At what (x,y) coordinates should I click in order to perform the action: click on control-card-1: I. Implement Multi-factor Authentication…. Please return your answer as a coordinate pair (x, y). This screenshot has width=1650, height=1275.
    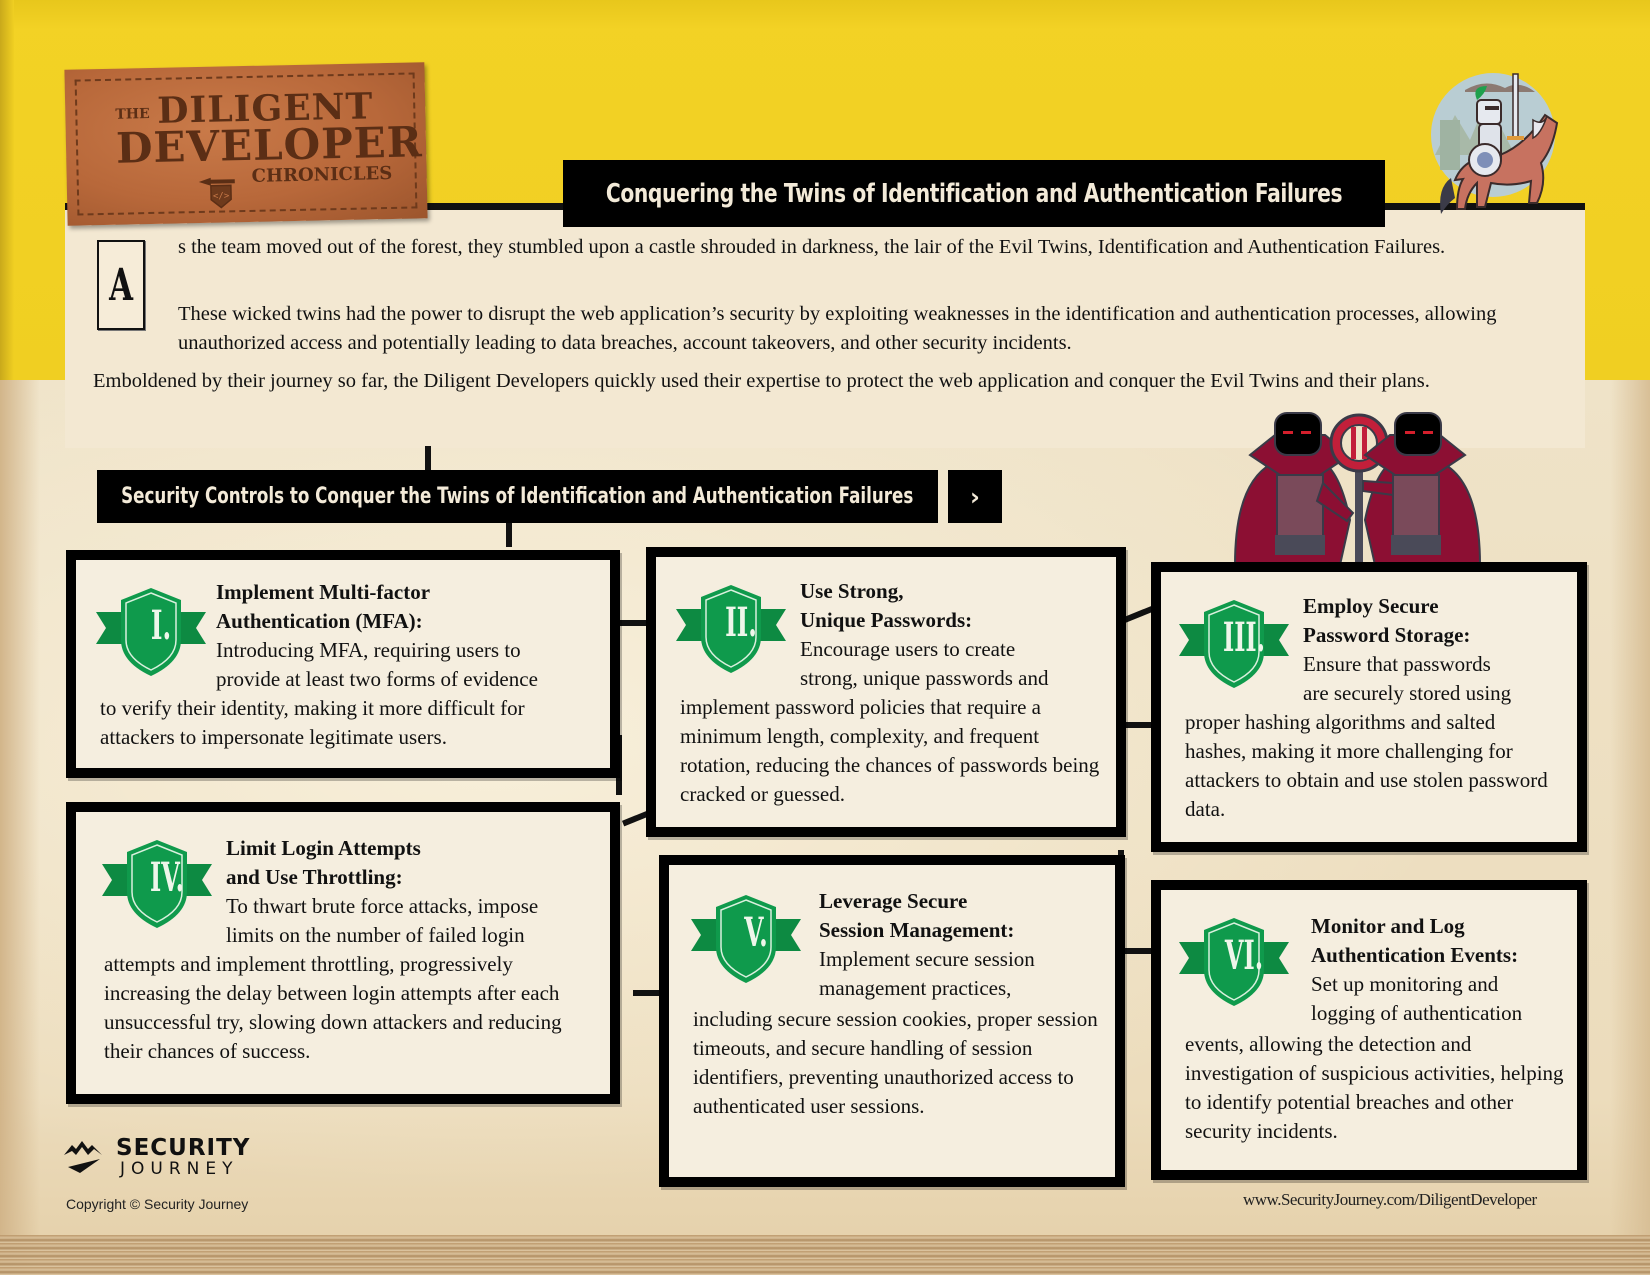
    Looking at the image, I should click on (343, 664).